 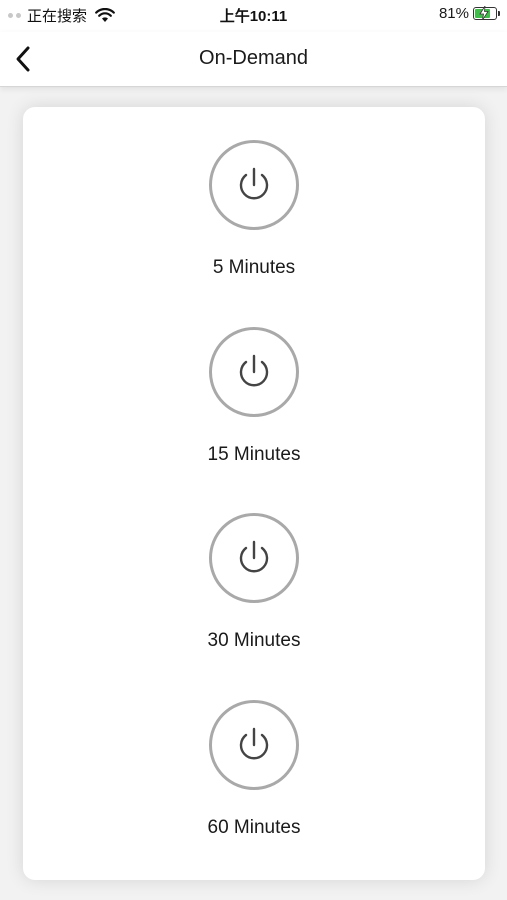 I want to click on clock: 上午10:11, so click(x=253, y=16).